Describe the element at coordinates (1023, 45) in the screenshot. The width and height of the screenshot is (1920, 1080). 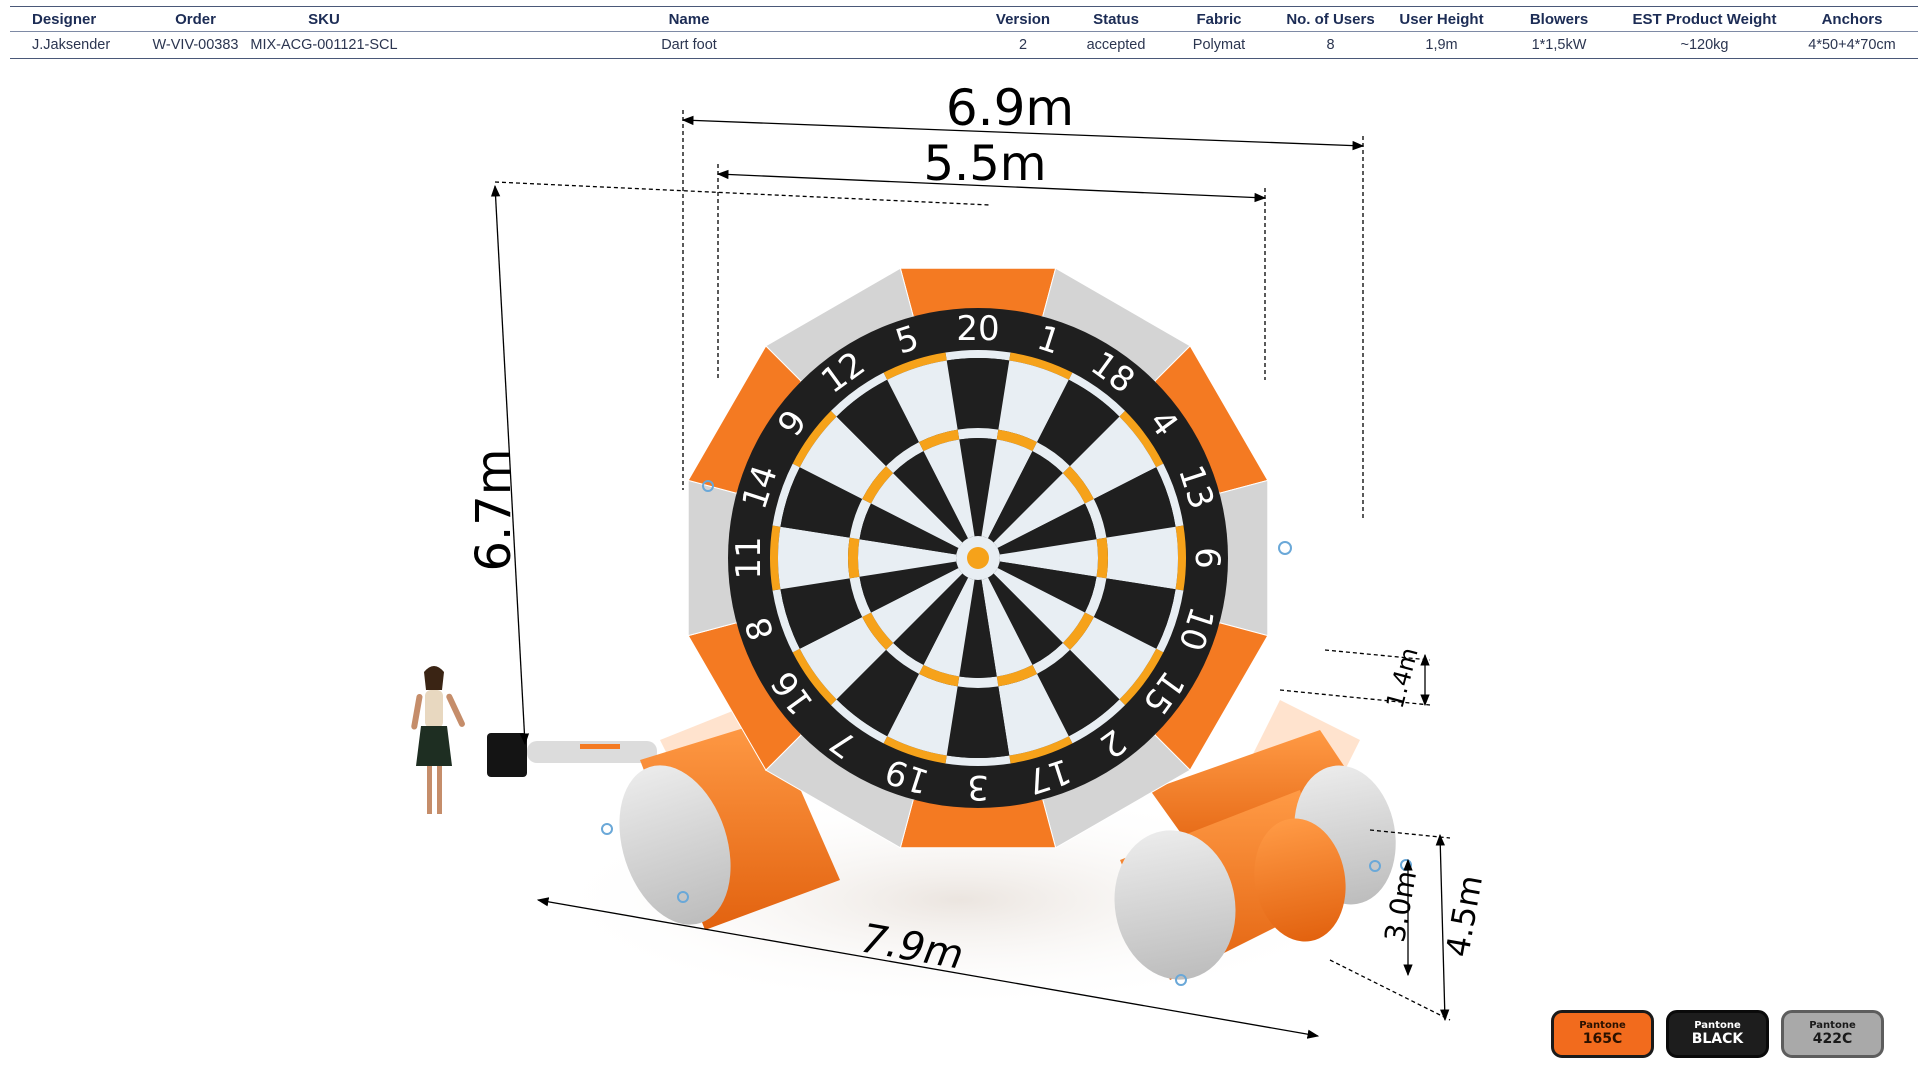
I see `value-version: 2` at that location.